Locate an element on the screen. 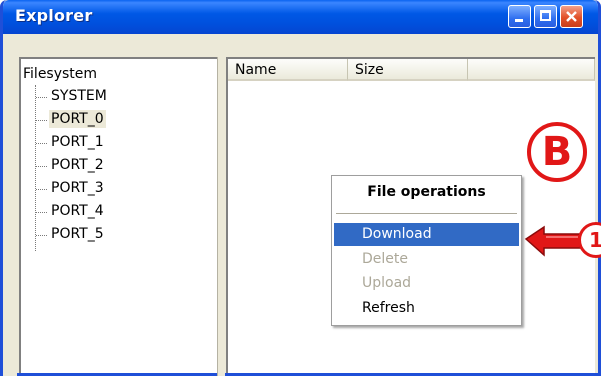 Image resolution: width=601 pixels, height=376 pixels. tree-item-port-5: PORT_5 is located at coordinates (77, 234).